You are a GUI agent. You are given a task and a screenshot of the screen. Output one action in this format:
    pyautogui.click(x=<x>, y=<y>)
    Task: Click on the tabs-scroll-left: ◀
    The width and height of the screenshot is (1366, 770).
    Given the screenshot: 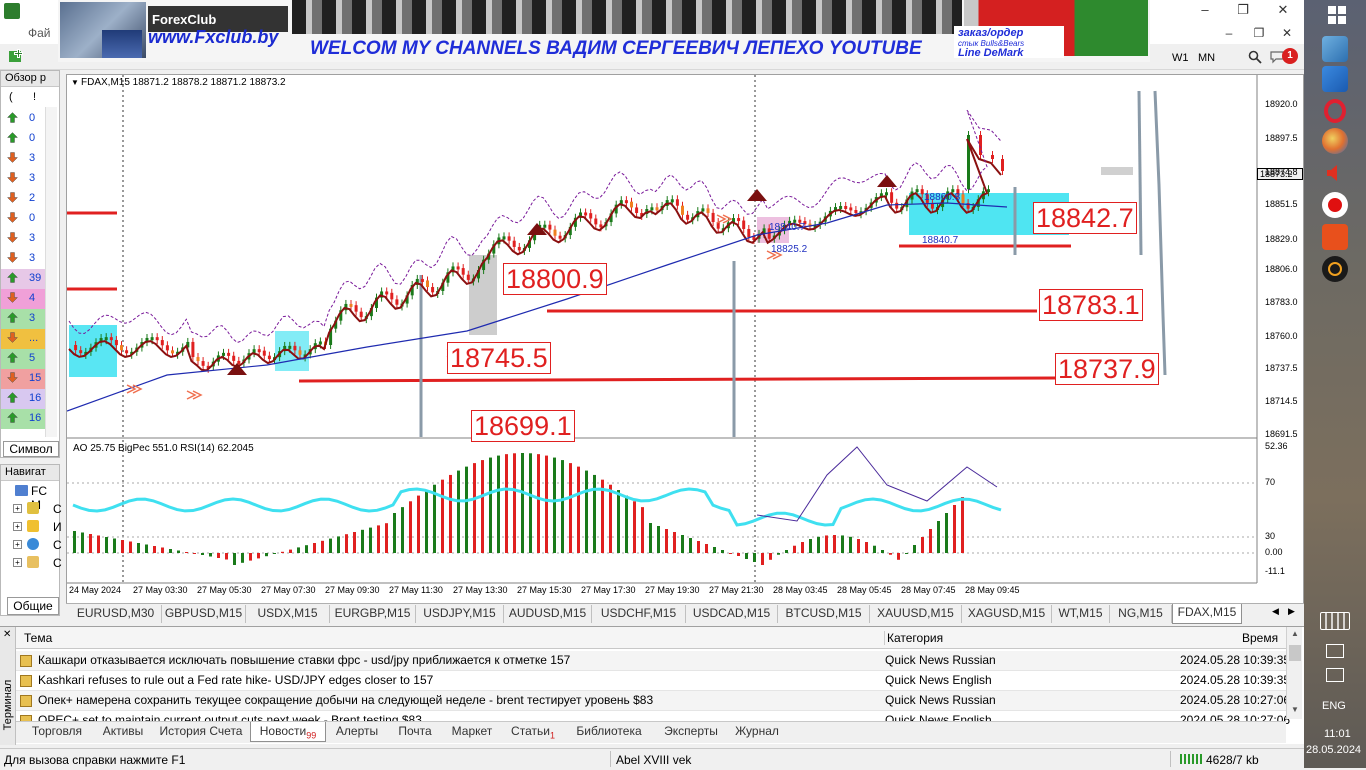 What is the action you would take?
    pyautogui.click(x=1275, y=611)
    